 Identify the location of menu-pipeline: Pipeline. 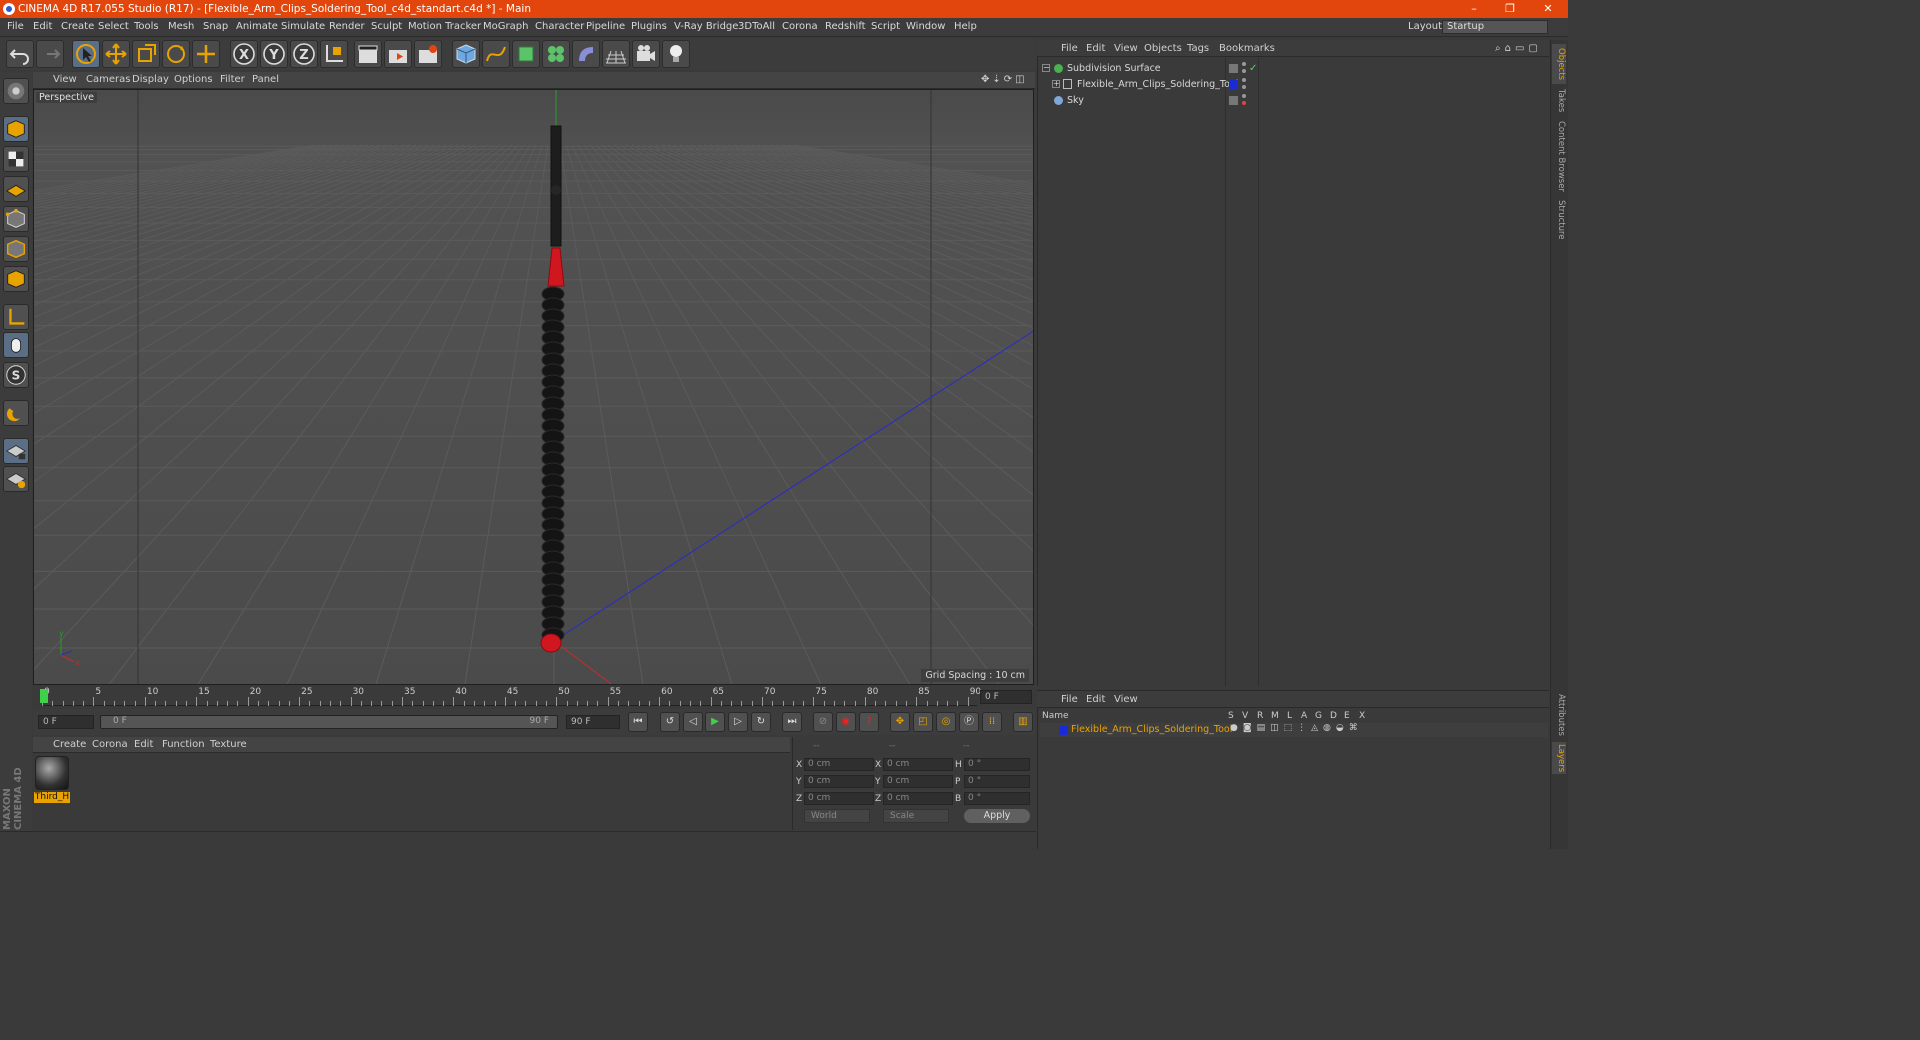
(605, 26).